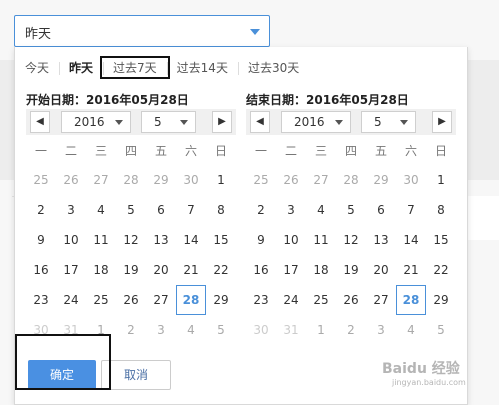 This screenshot has height=405, width=499. Describe the element at coordinates (81, 67) in the screenshot. I see `shortcut-yesterday: 昨天` at that location.